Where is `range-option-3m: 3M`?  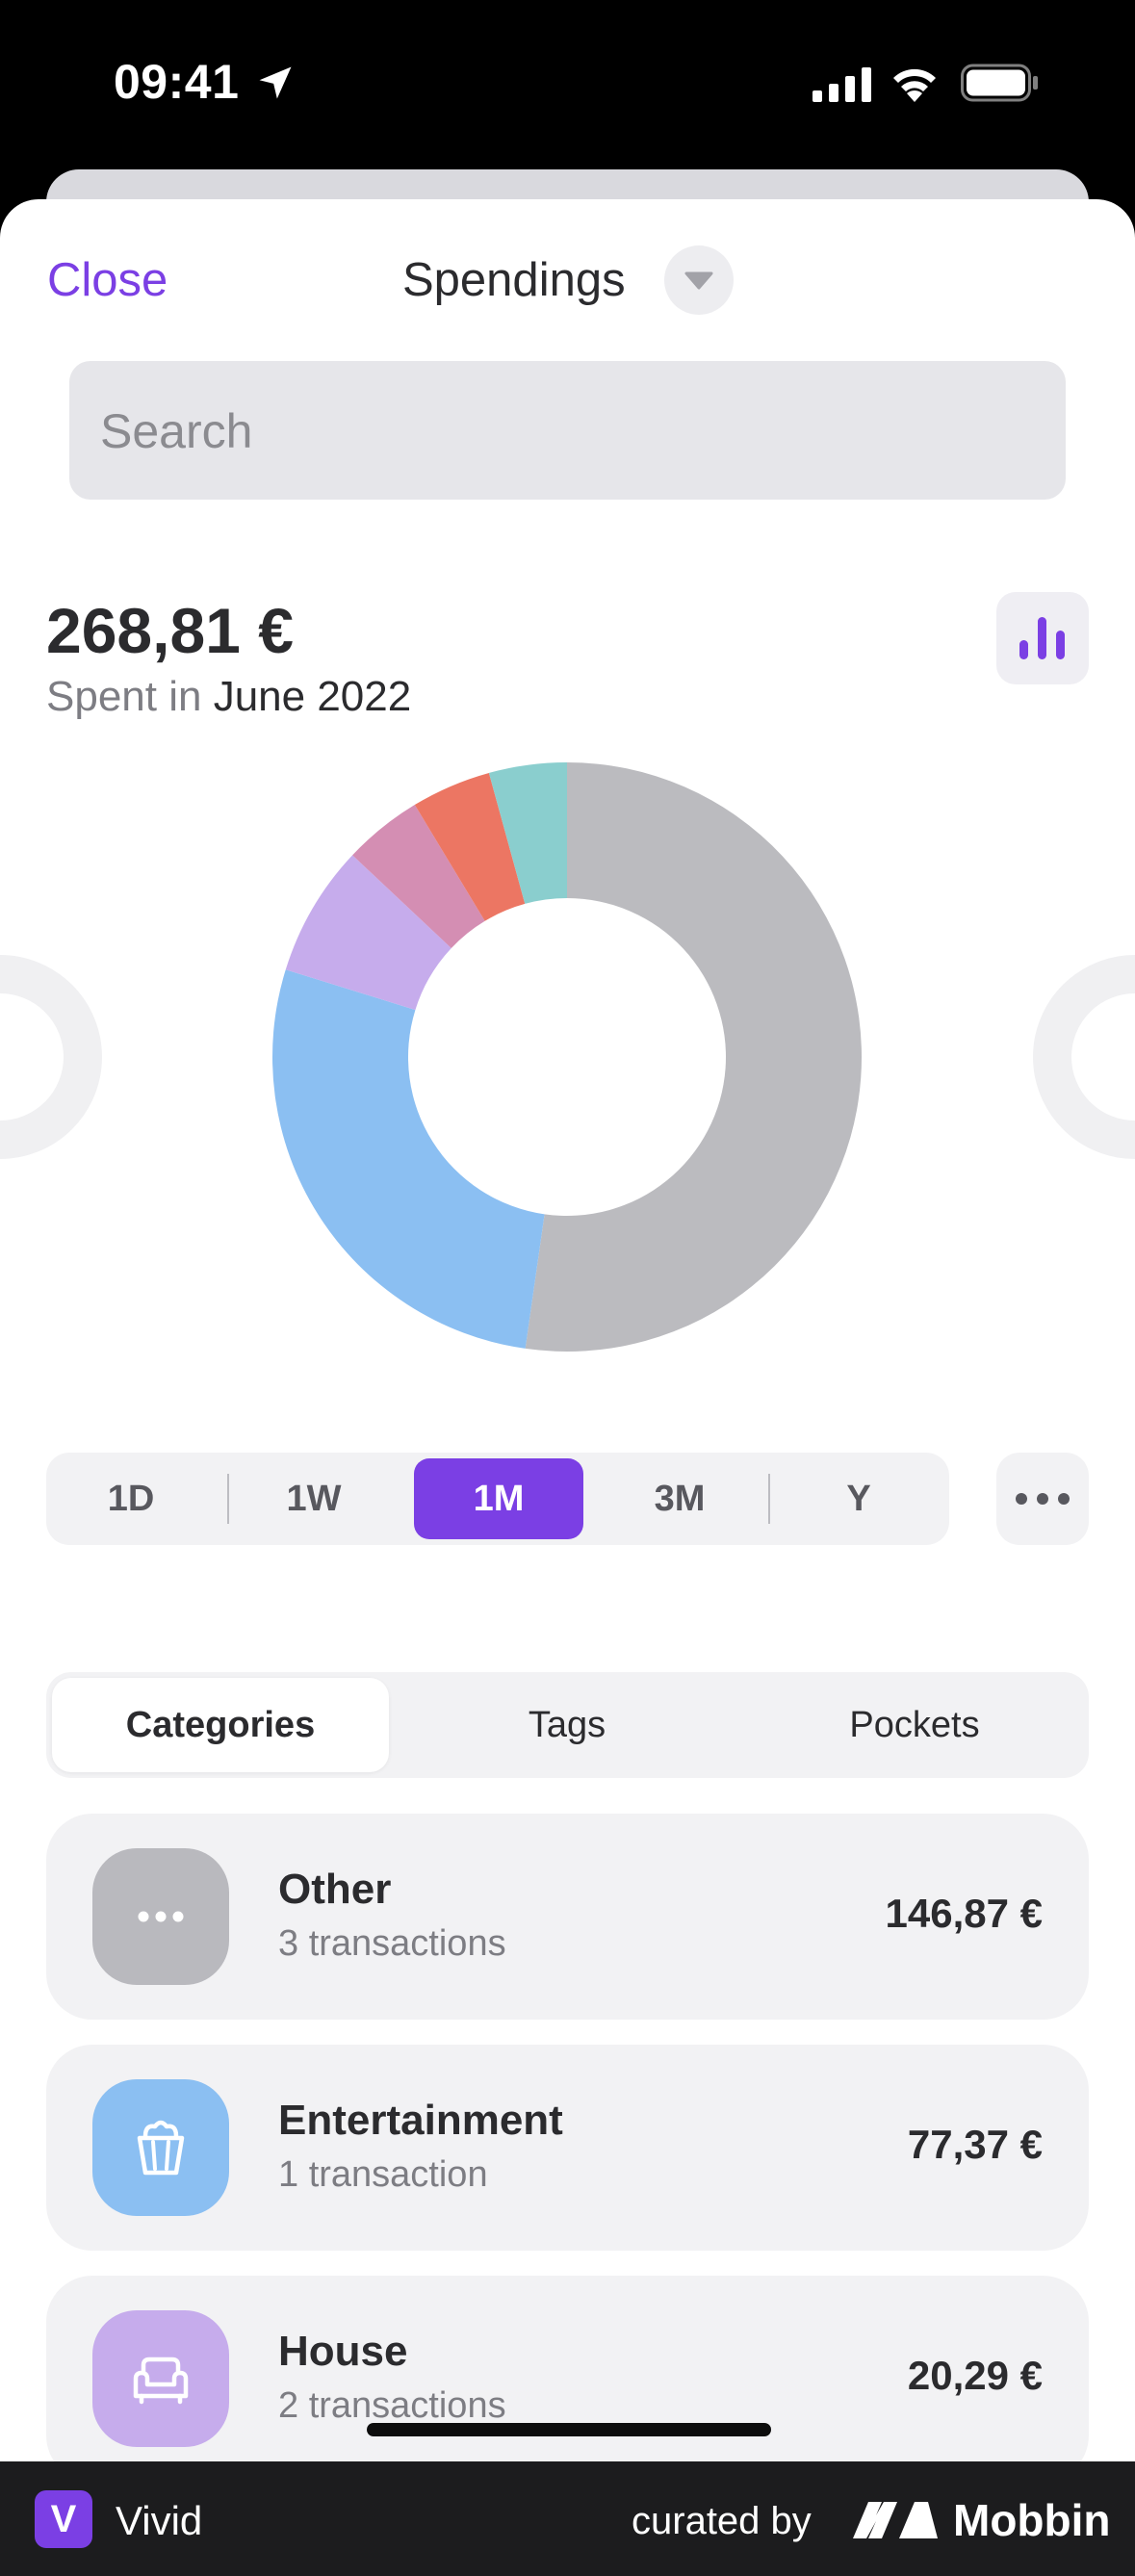 range-option-3m: 3M is located at coordinates (679, 1499).